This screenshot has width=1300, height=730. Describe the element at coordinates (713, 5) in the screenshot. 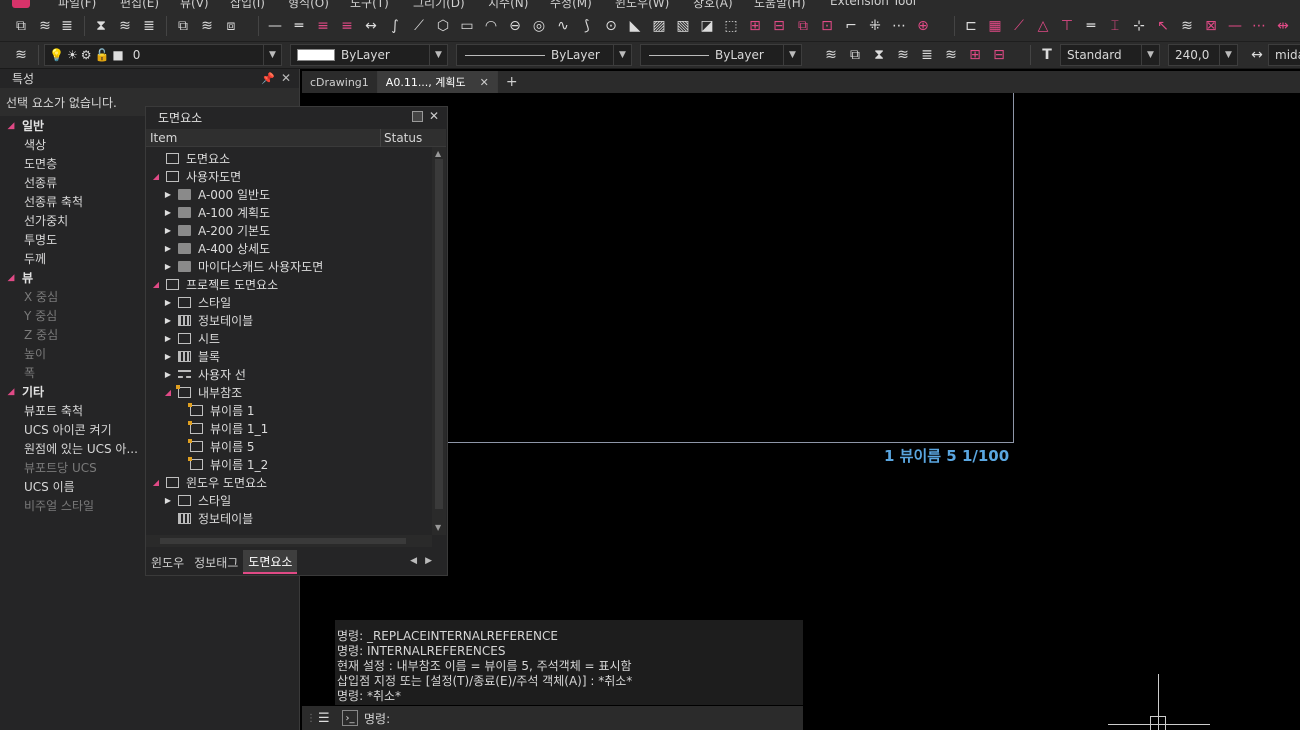

I see `menu-window-door: 창호(A)` at that location.